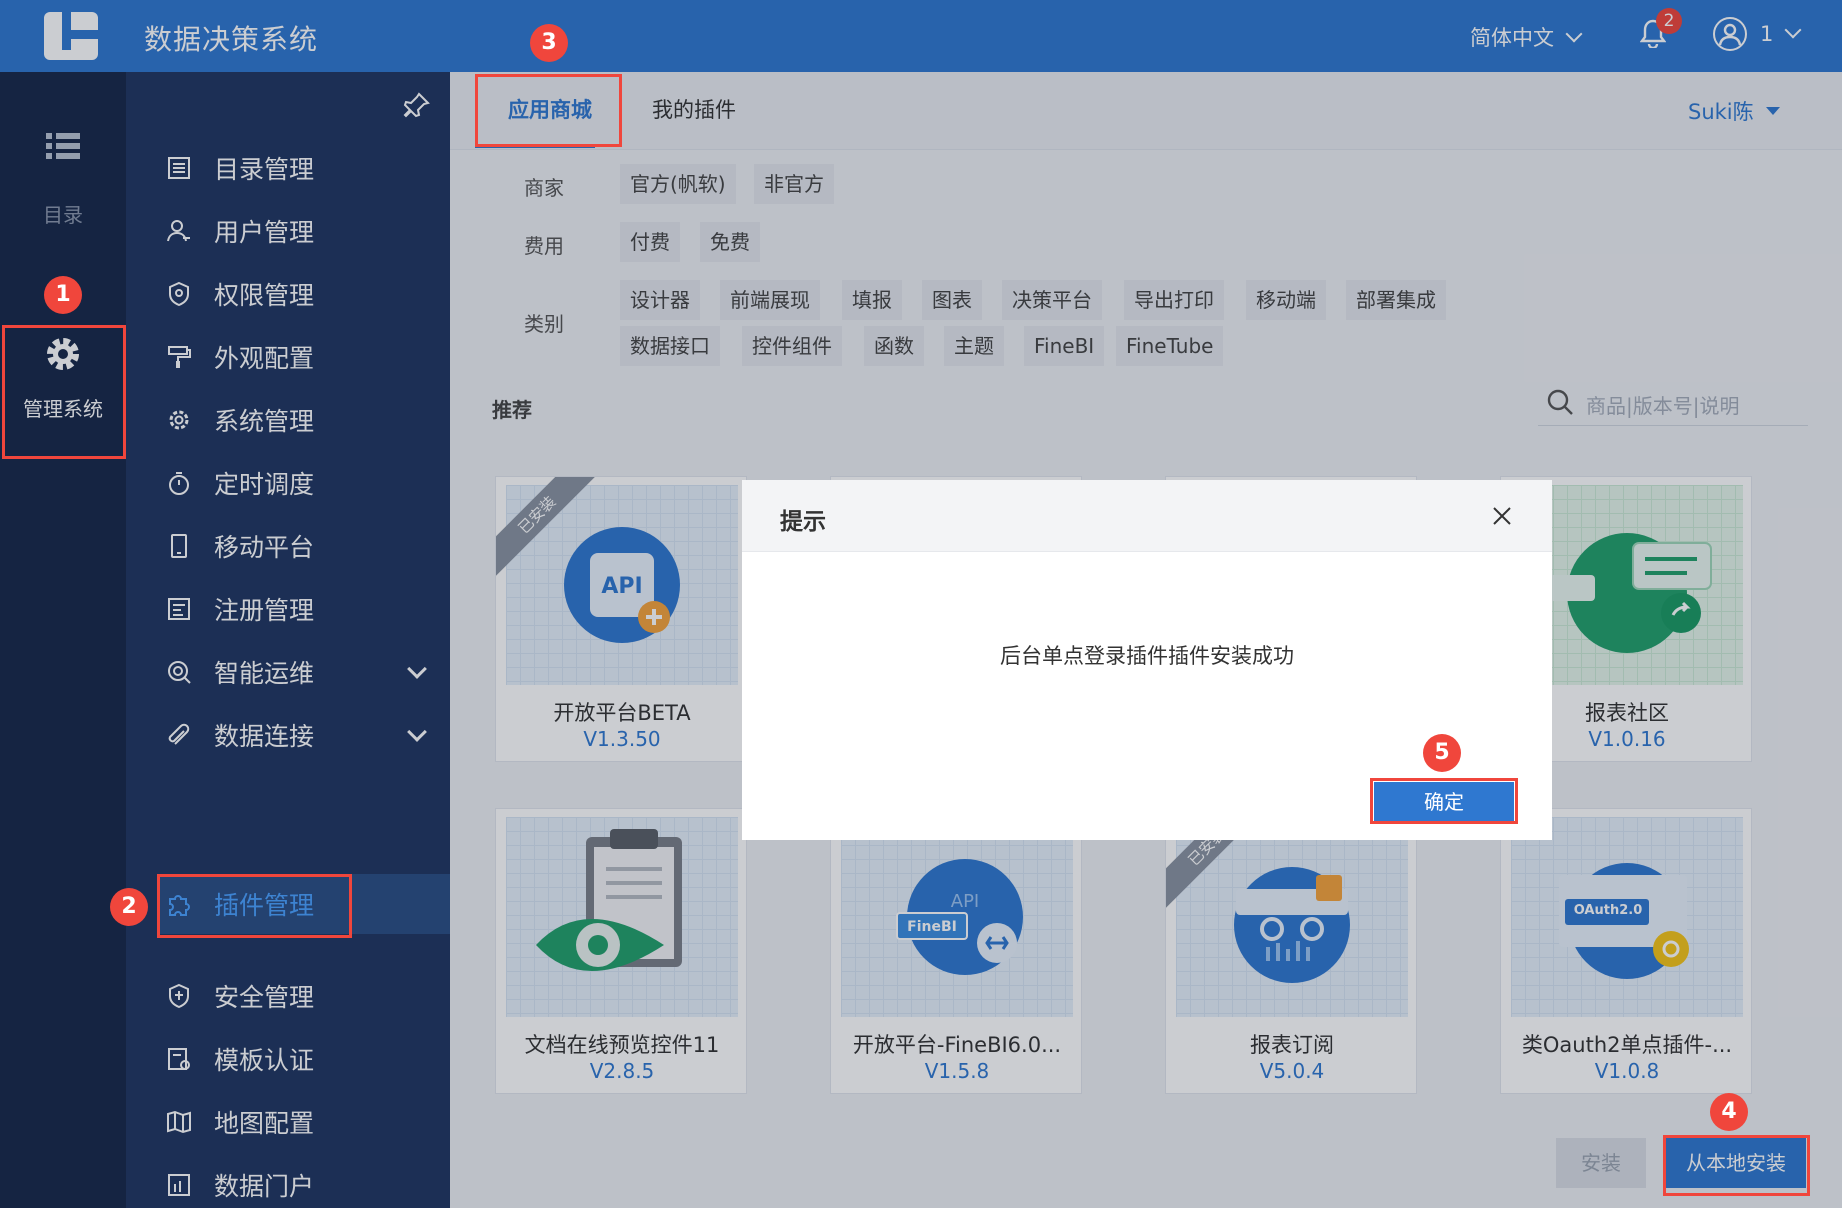 This screenshot has height=1208, width=1842. What do you see at coordinates (1502, 516) in the screenshot?
I see `close-icon` at bounding box center [1502, 516].